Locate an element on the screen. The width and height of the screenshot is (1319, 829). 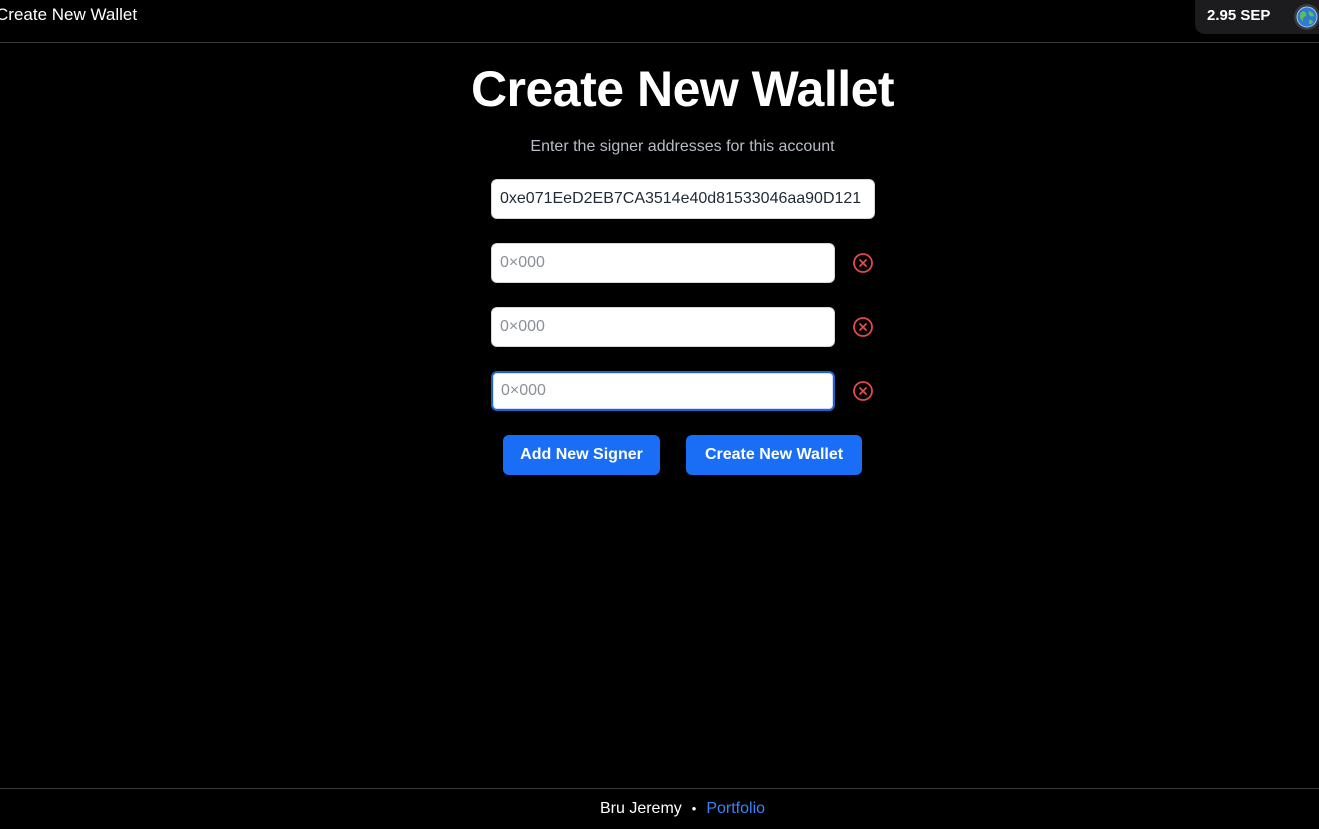
page-title: Create New Wallet is located at coordinates (682, 89).